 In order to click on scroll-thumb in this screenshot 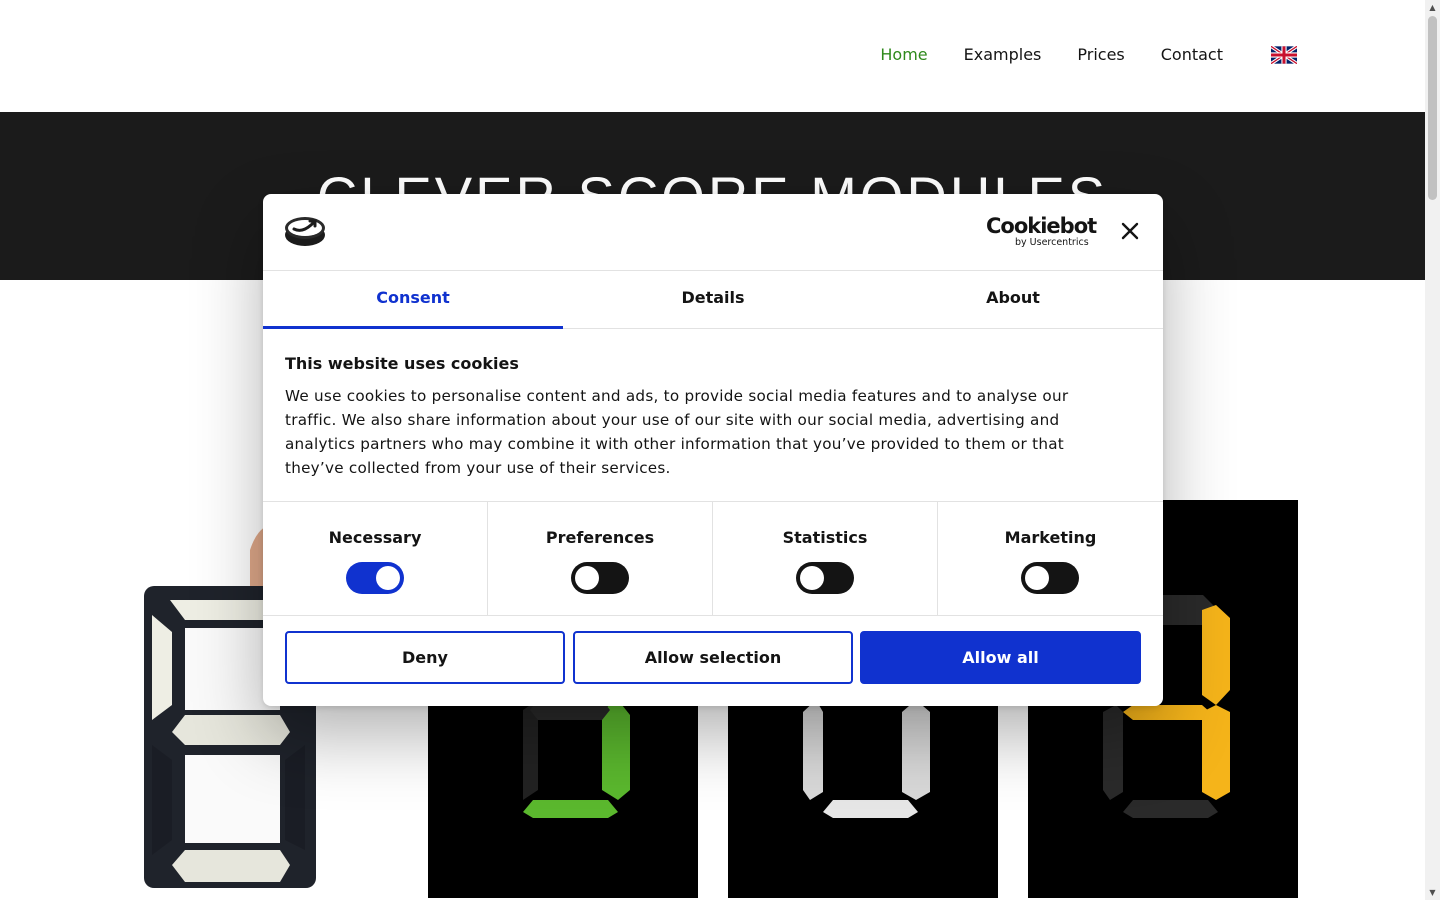, I will do `click(1432, 108)`.